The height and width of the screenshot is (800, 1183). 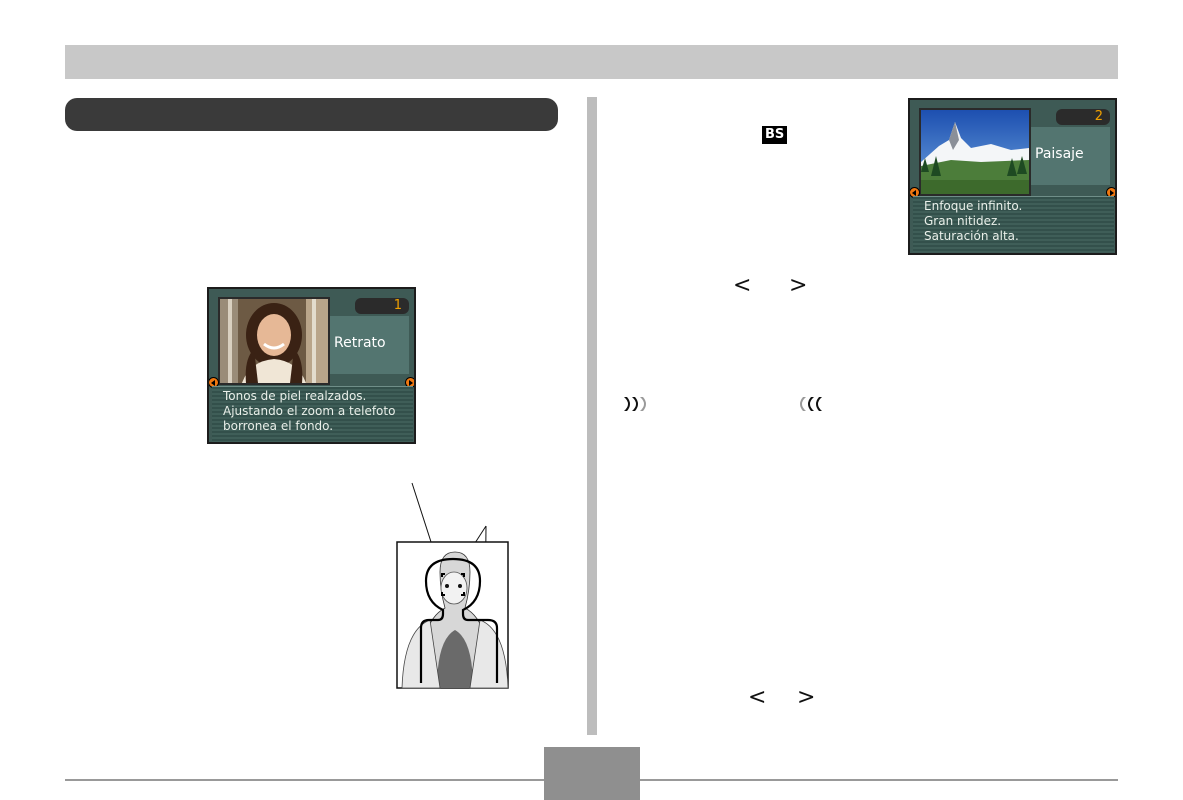 What do you see at coordinates (592, 773) in the screenshot?
I see `page-number-block` at bounding box center [592, 773].